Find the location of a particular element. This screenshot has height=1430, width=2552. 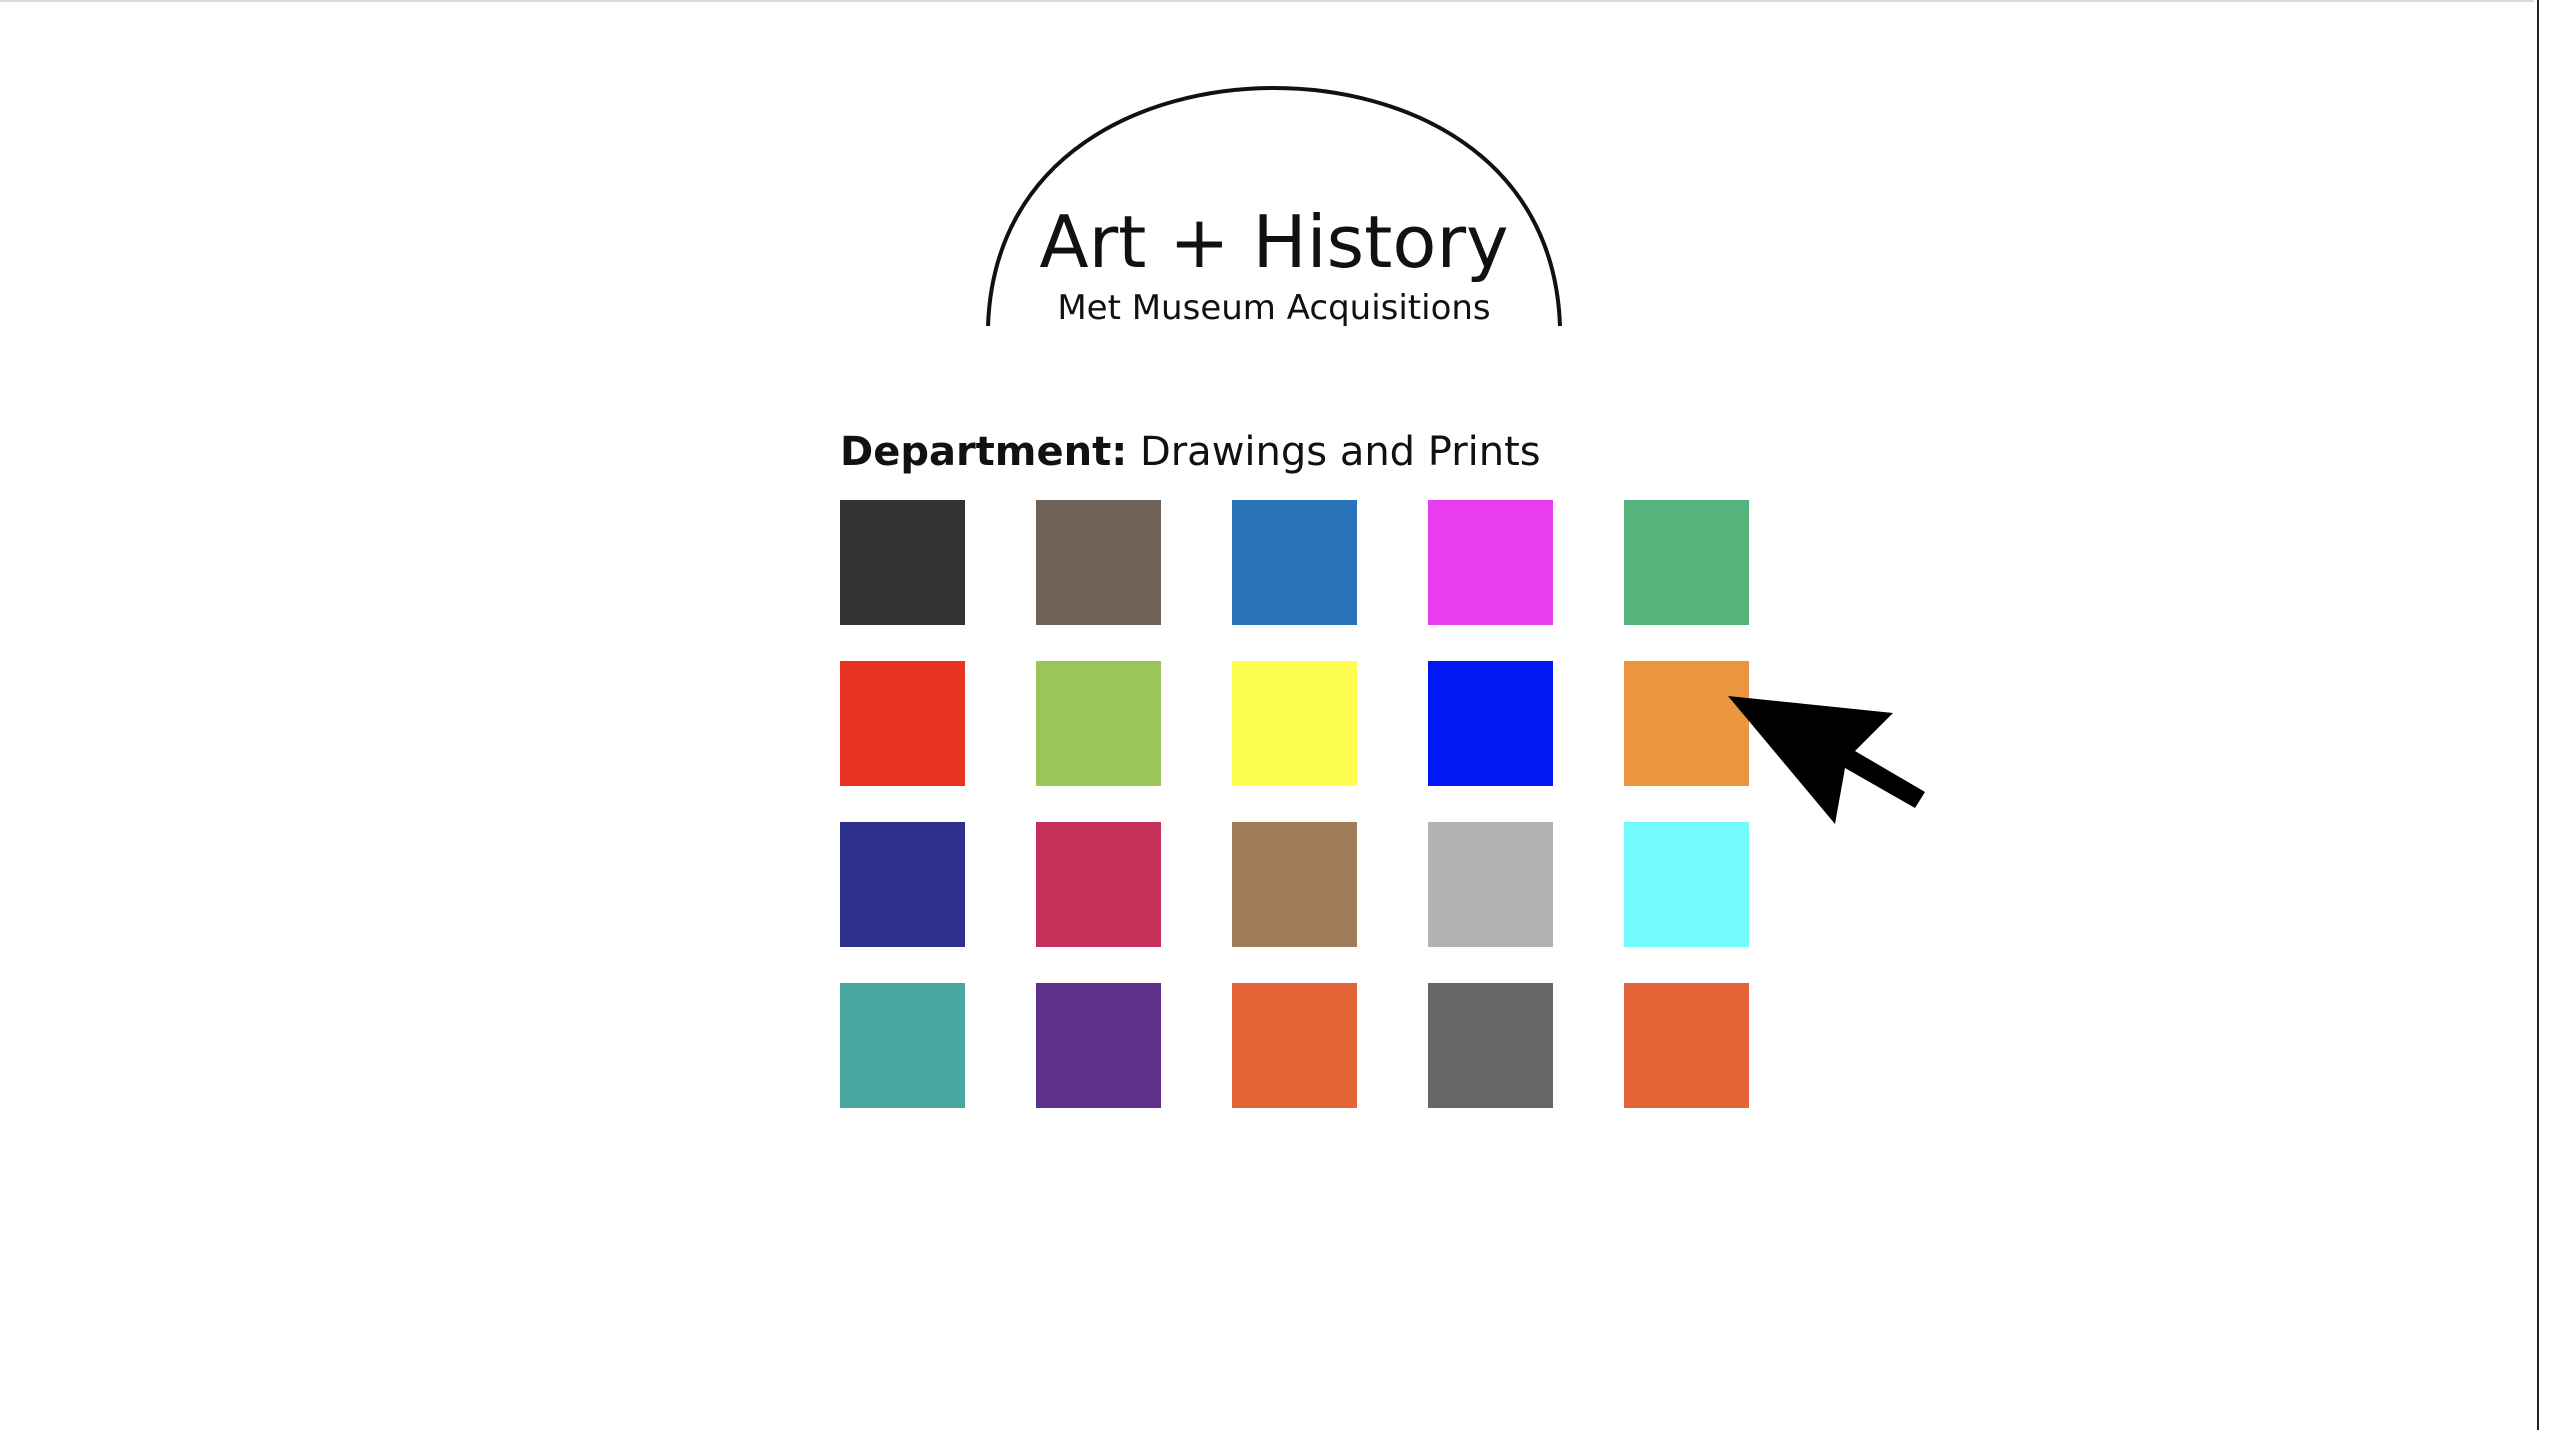

department-heading: Department: Drawings and Prints is located at coordinates (1190, 452).